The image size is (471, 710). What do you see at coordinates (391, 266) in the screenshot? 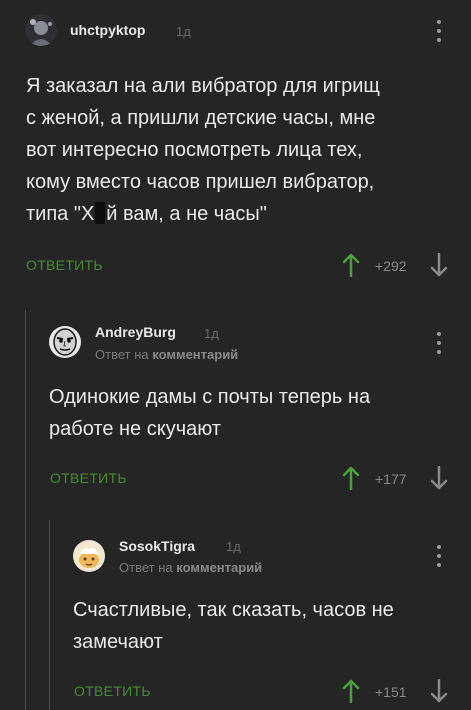
I see `score: +292` at bounding box center [391, 266].